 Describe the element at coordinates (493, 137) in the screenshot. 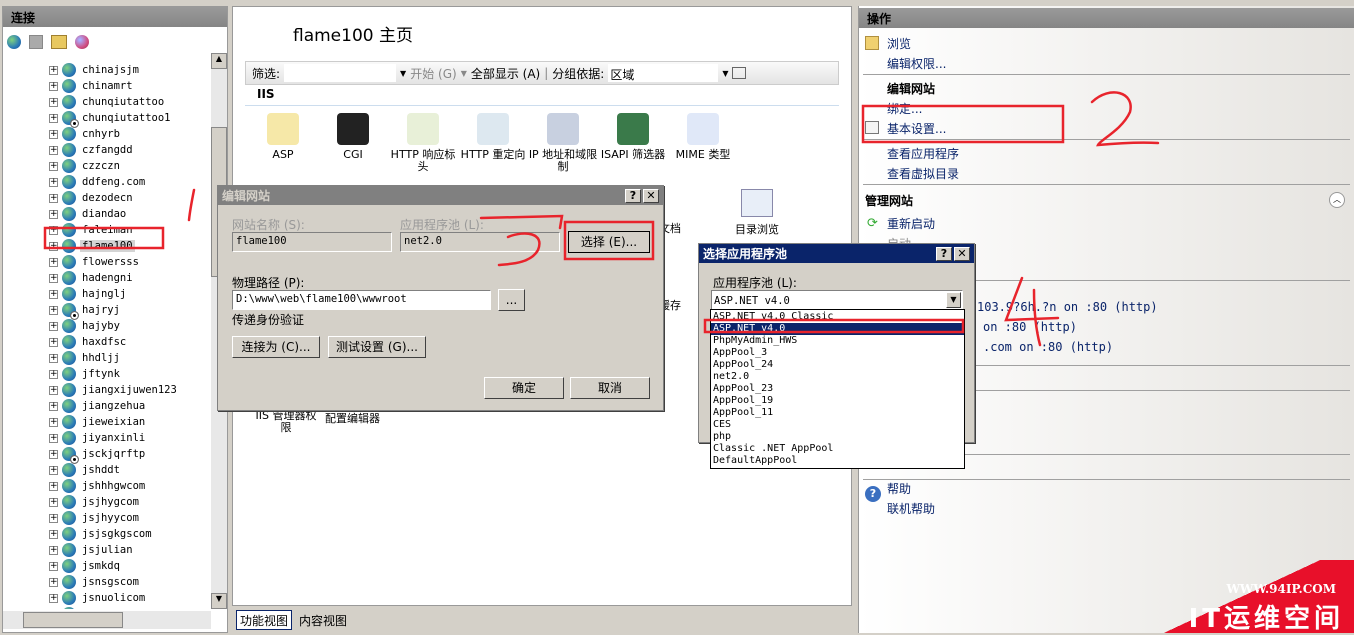

I see `feature-item: HTTP 重定向` at that location.